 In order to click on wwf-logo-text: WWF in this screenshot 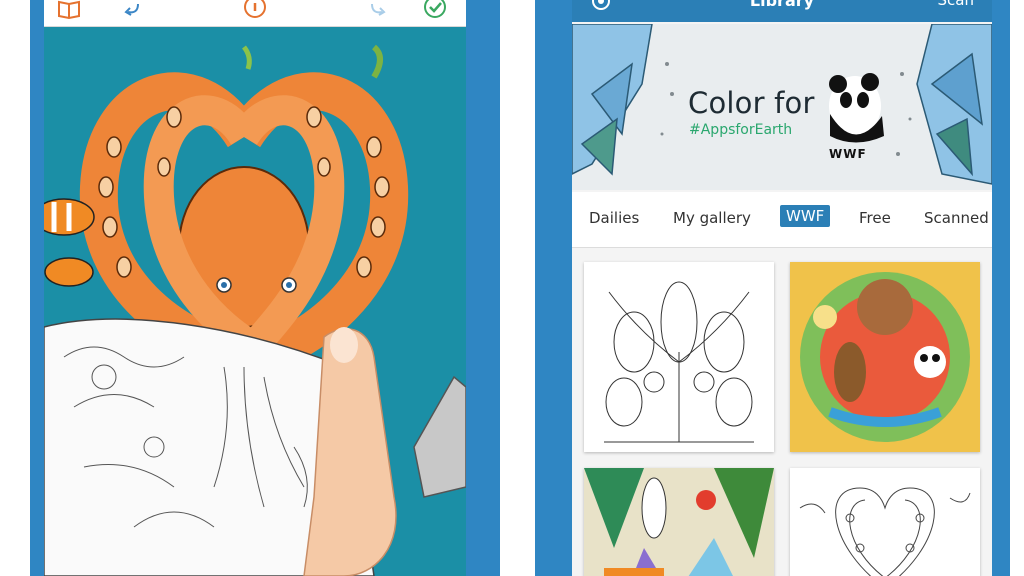, I will do `click(848, 154)`.